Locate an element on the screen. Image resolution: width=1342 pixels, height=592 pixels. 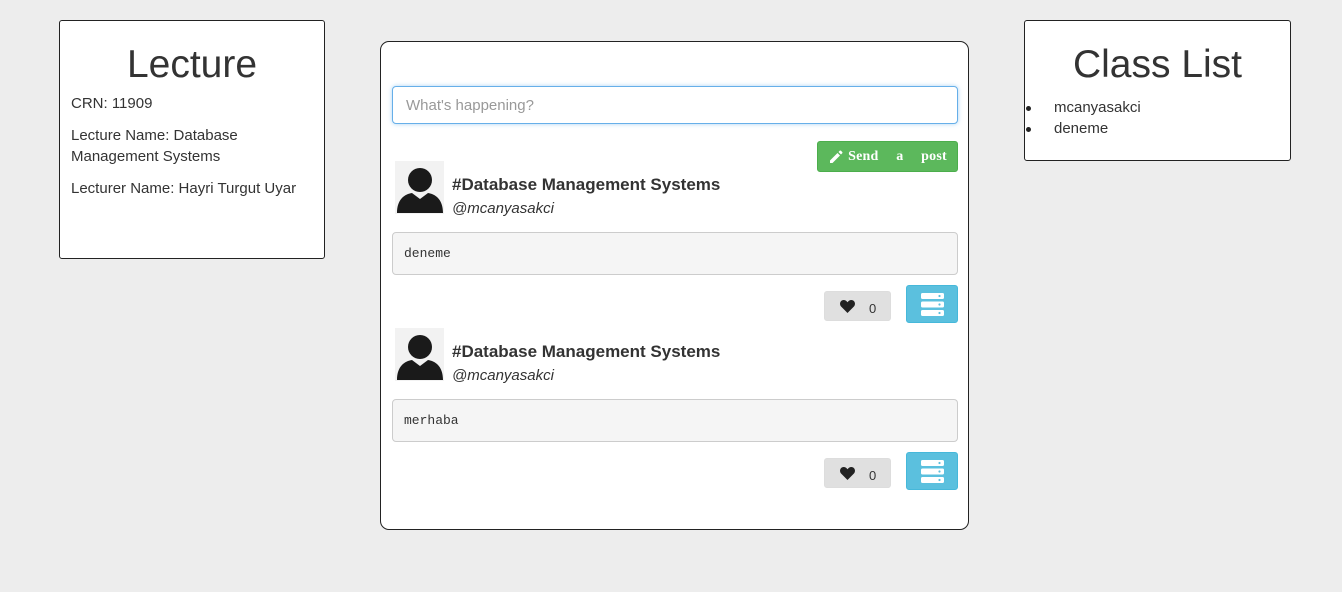
lecture-title: Lecture is located at coordinates (192, 64).